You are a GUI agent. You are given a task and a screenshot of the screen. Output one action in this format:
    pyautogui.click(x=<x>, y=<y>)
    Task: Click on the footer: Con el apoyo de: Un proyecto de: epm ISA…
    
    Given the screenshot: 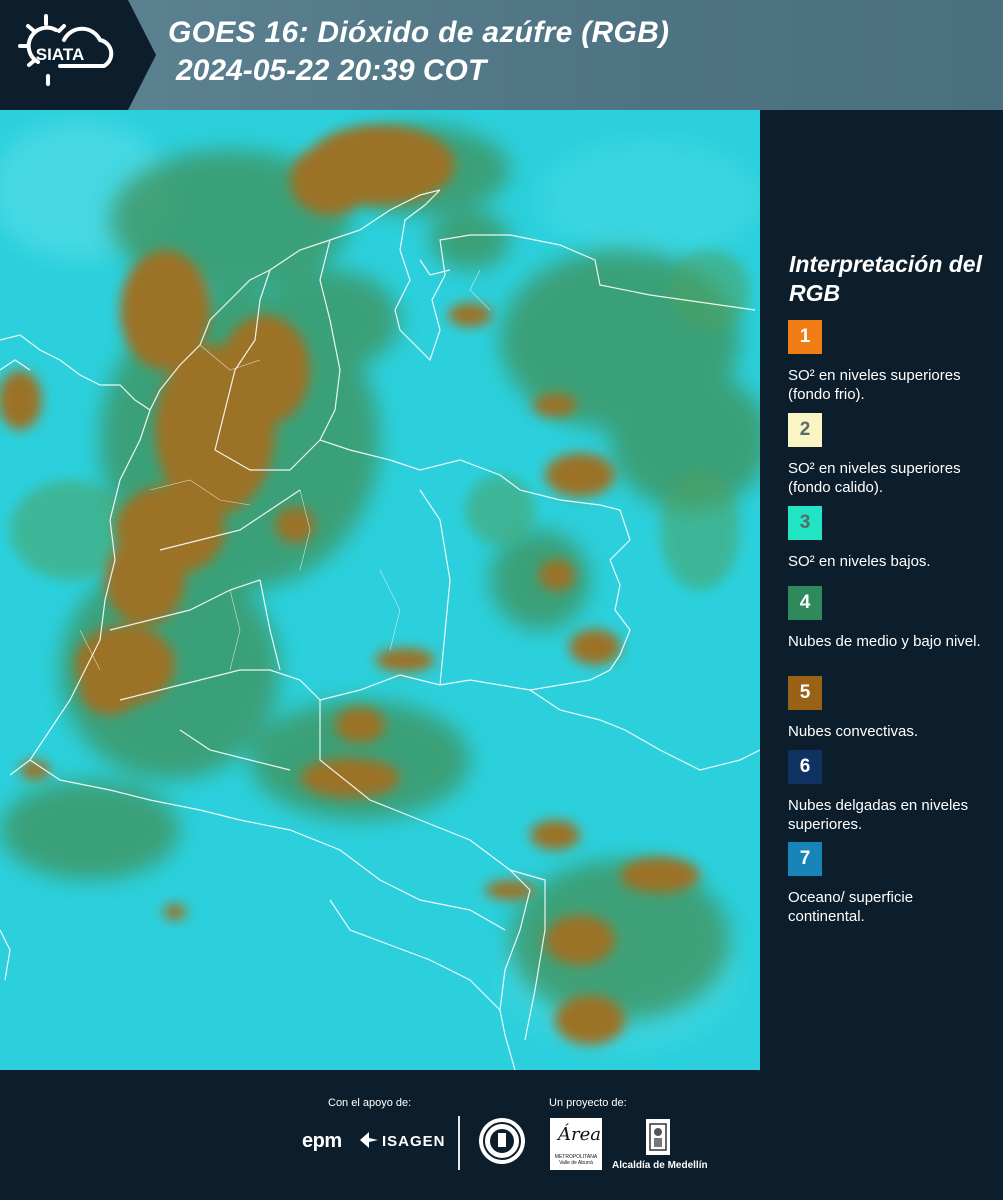 What is the action you would take?
    pyautogui.click(x=501, y=1135)
    